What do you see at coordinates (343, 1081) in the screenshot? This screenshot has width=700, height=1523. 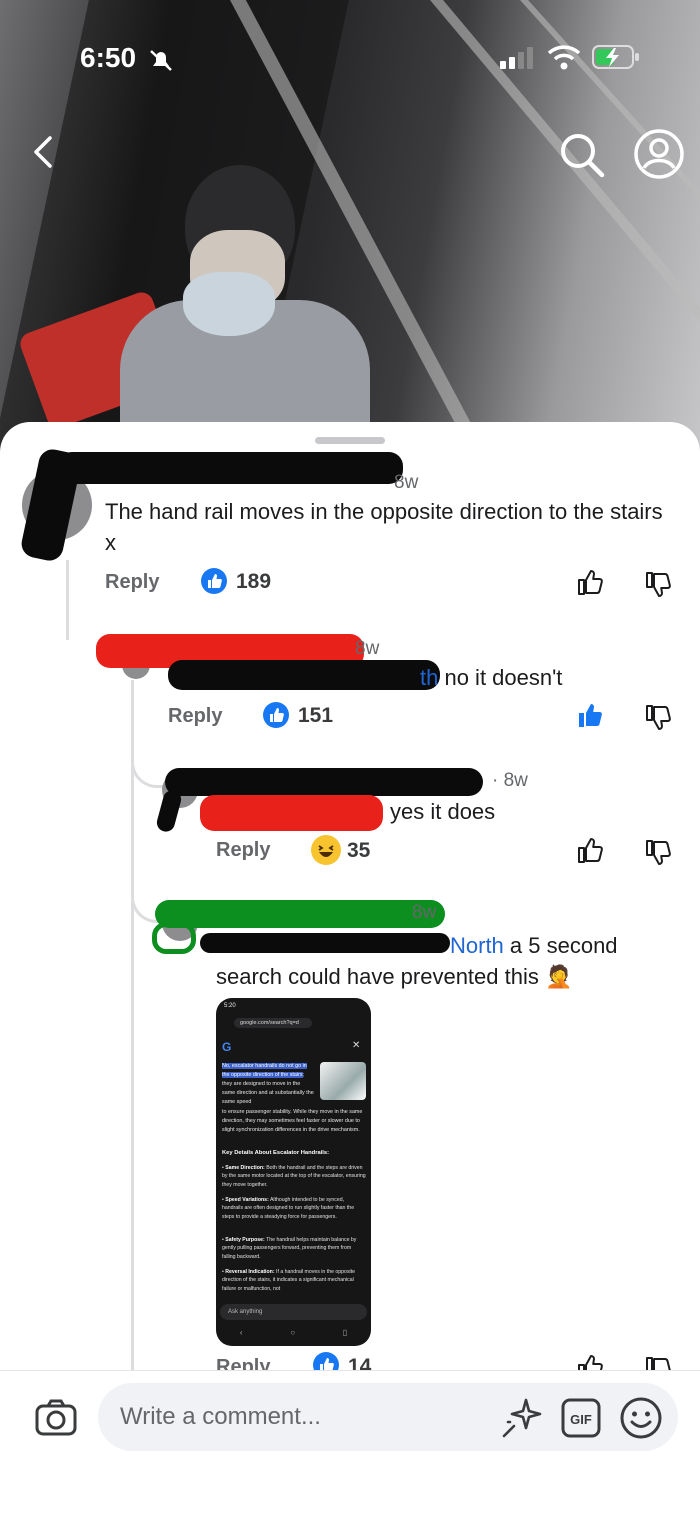 I see `escalator-thumbnail` at bounding box center [343, 1081].